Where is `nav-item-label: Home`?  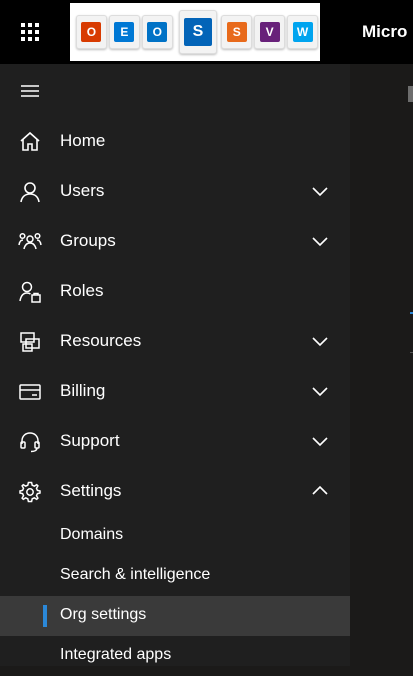 nav-item-label: Home is located at coordinates (83, 140).